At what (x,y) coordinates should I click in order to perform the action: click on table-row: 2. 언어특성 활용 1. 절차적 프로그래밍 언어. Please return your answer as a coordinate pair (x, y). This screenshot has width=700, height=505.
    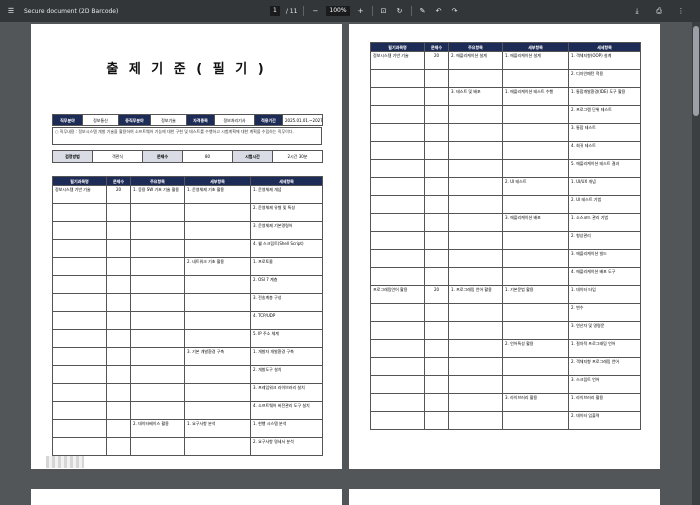
    Looking at the image, I should click on (505, 348).